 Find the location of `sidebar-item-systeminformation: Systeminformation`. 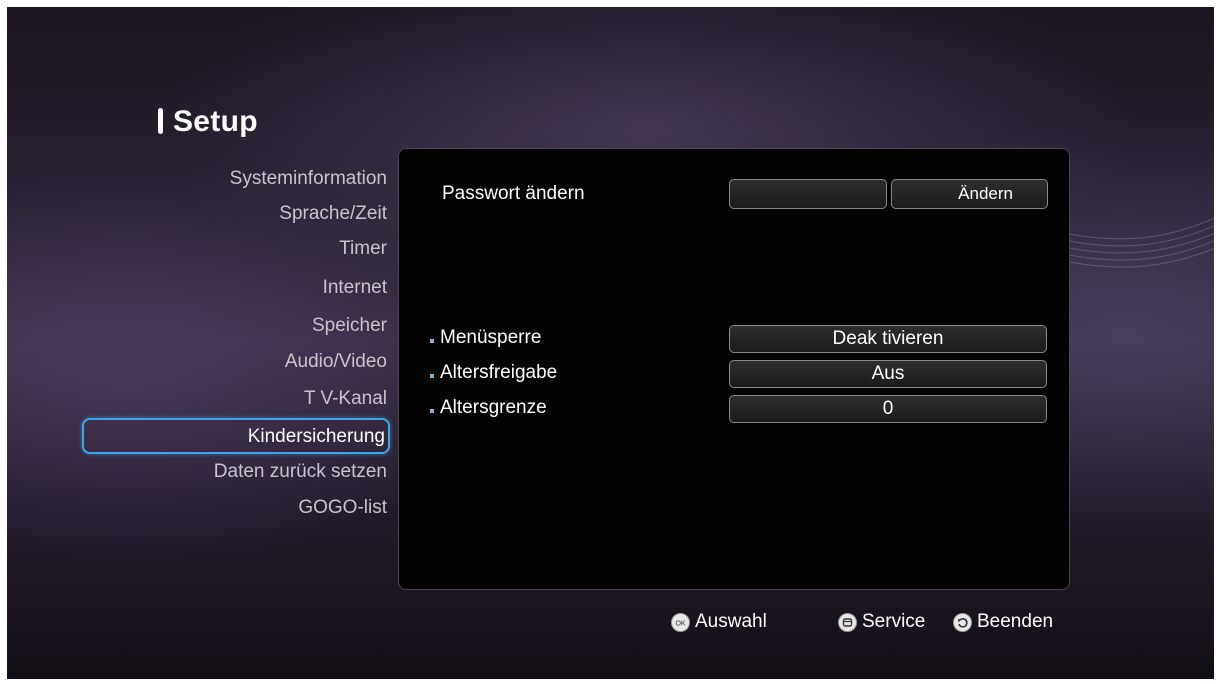

sidebar-item-systeminformation: Systeminformation is located at coordinates (235, 179).